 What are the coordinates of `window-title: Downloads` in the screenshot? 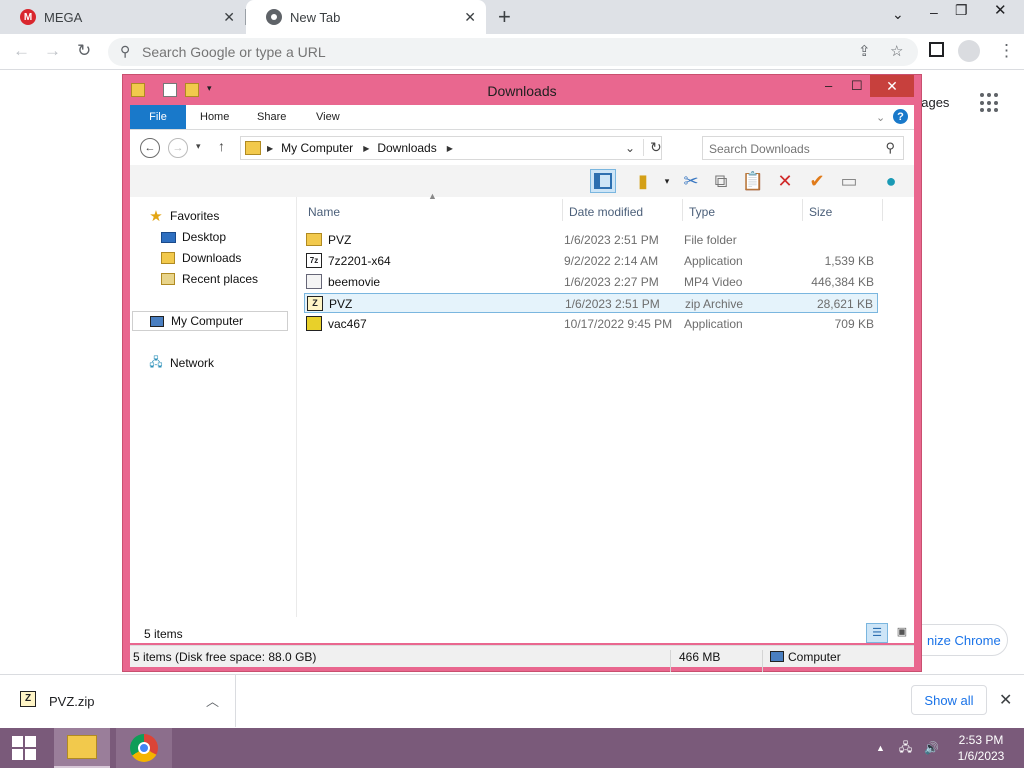 It's located at (522, 91).